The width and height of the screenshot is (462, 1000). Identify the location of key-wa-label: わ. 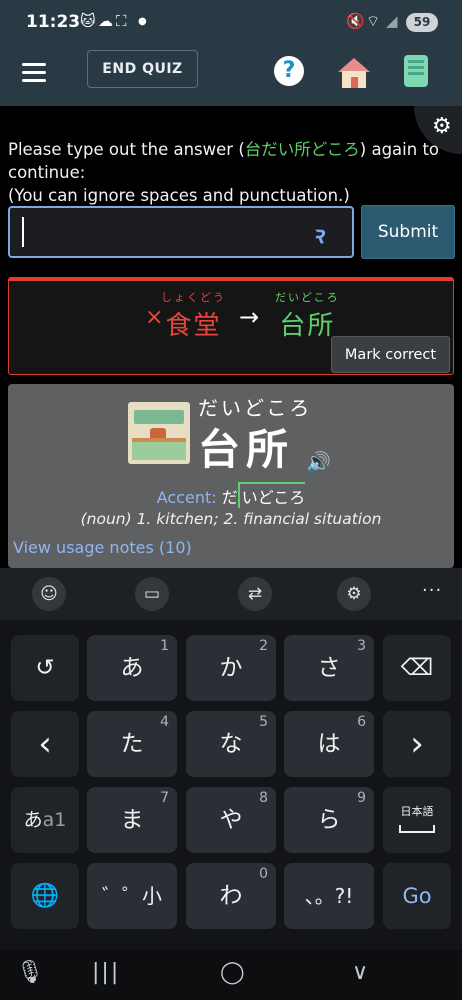
(231, 896).